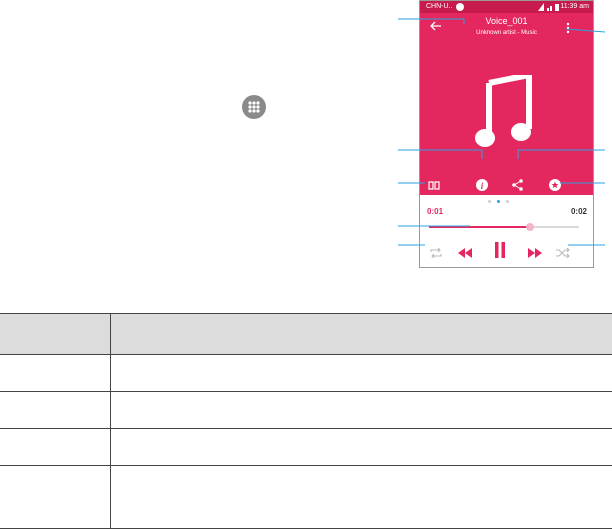 The height and width of the screenshot is (529, 612). I want to click on callout-more, so click(585, 30).